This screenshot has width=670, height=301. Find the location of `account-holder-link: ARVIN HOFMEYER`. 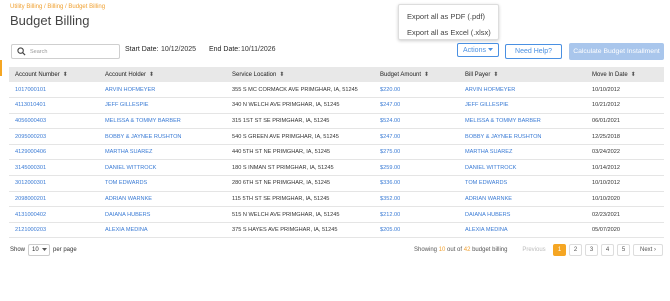

account-holder-link: ARVIN HOFMEYER is located at coordinates (162, 90).